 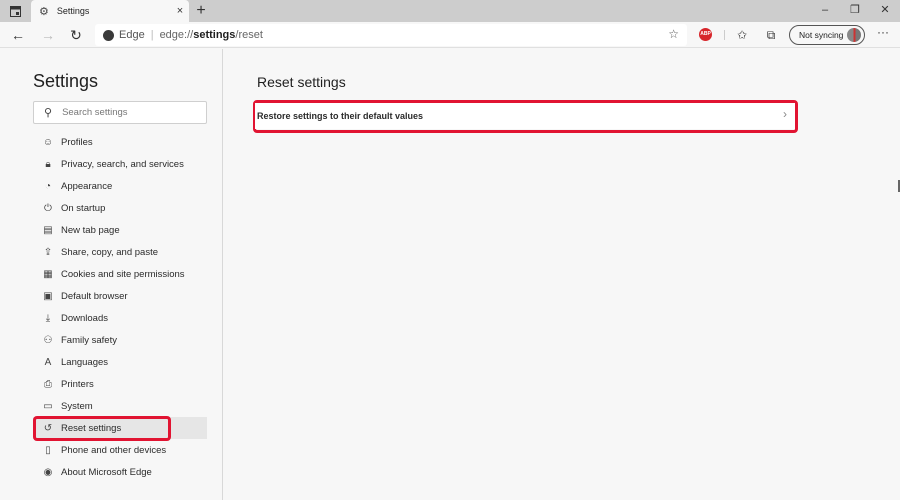 What do you see at coordinates (724, 35) in the screenshot?
I see `toolbar-divider` at bounding box center [724, 35].